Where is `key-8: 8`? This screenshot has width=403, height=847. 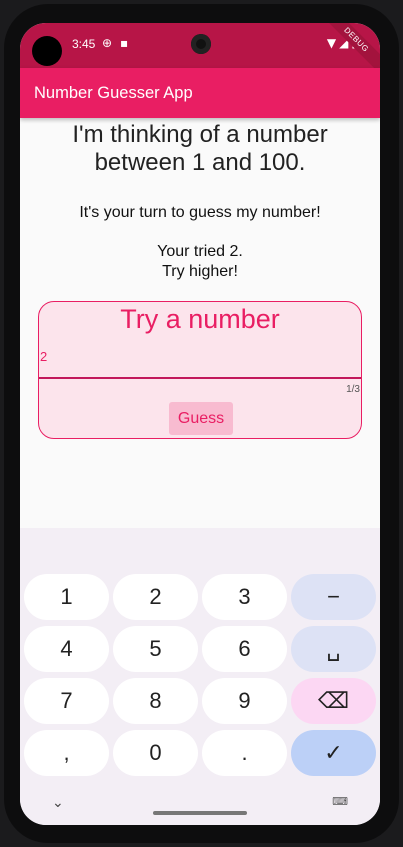 key-8: 8 is located at coordinates (155, 701).